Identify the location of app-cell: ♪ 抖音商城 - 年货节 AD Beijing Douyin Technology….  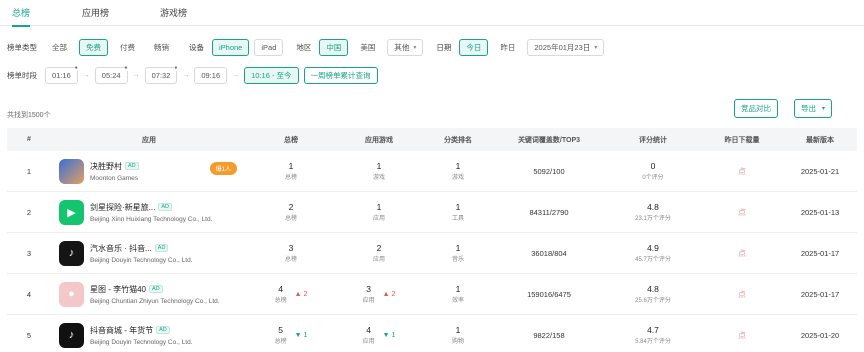
(149, 333).